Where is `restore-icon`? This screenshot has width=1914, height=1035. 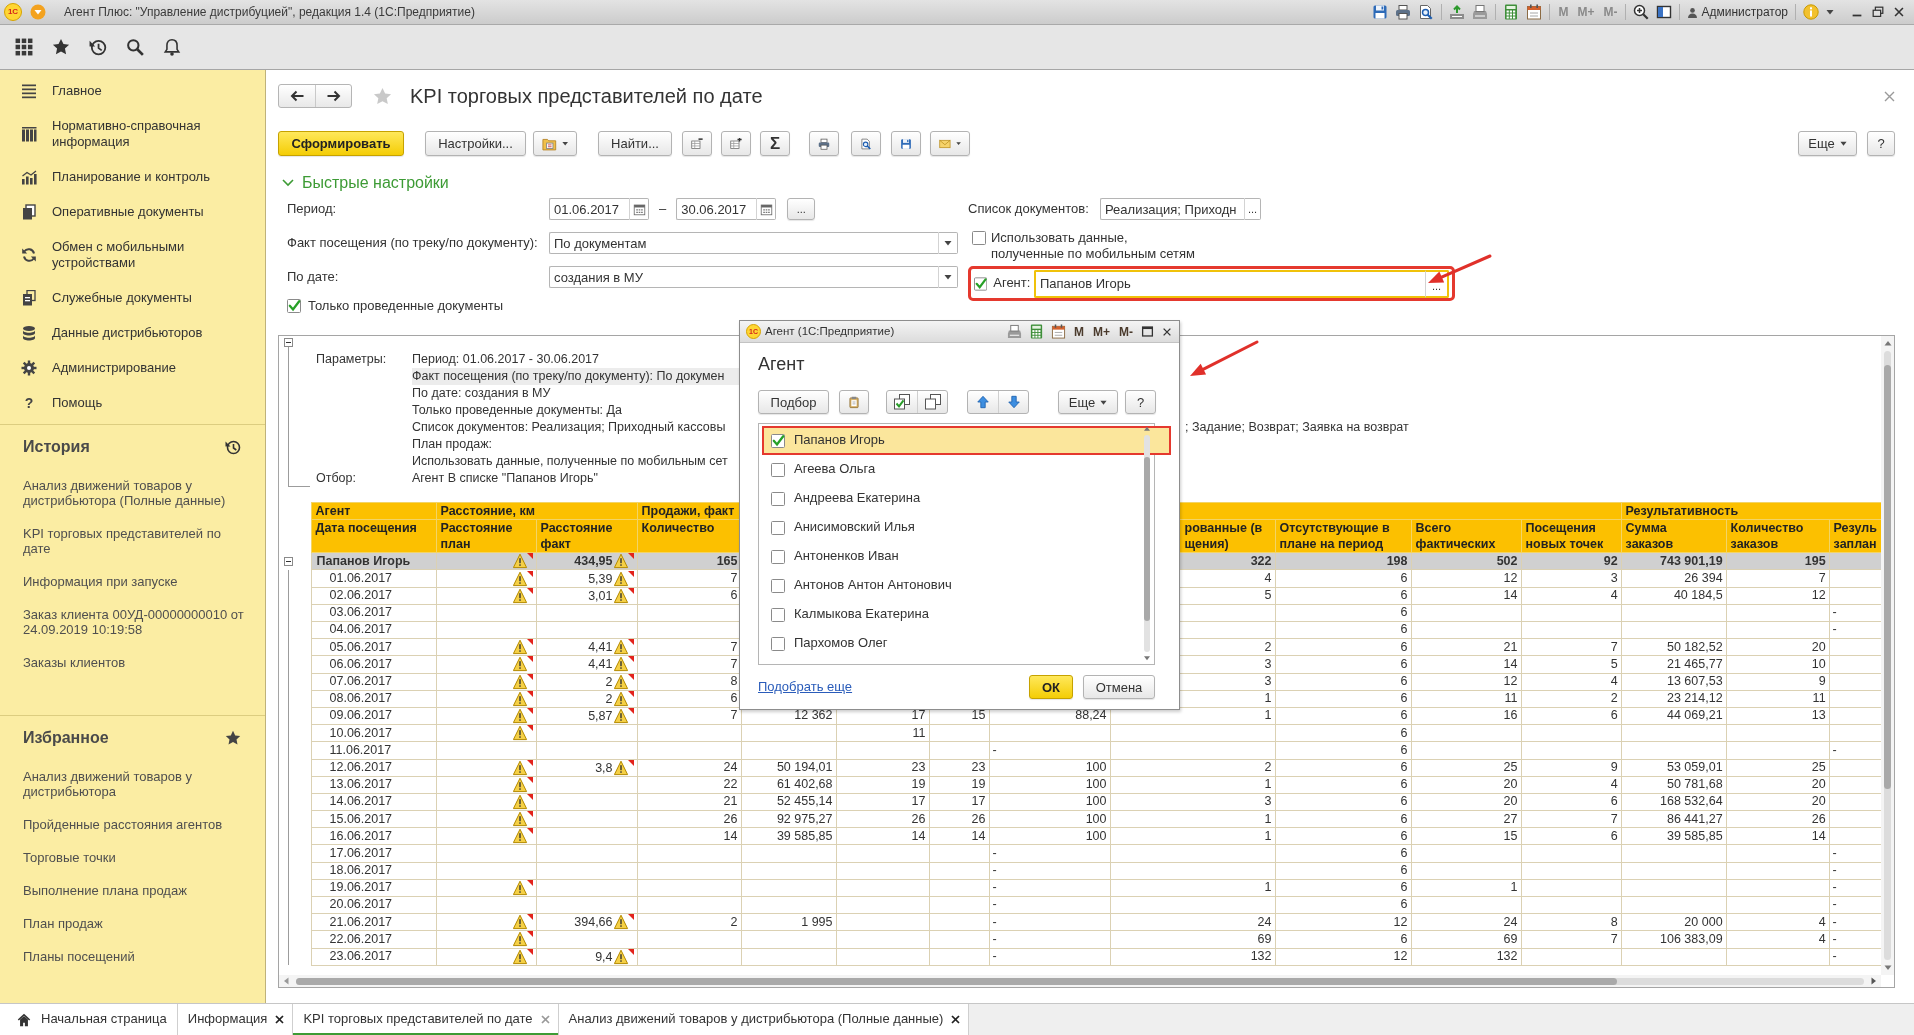 restore-icon is located at coordinates (1878, 12).